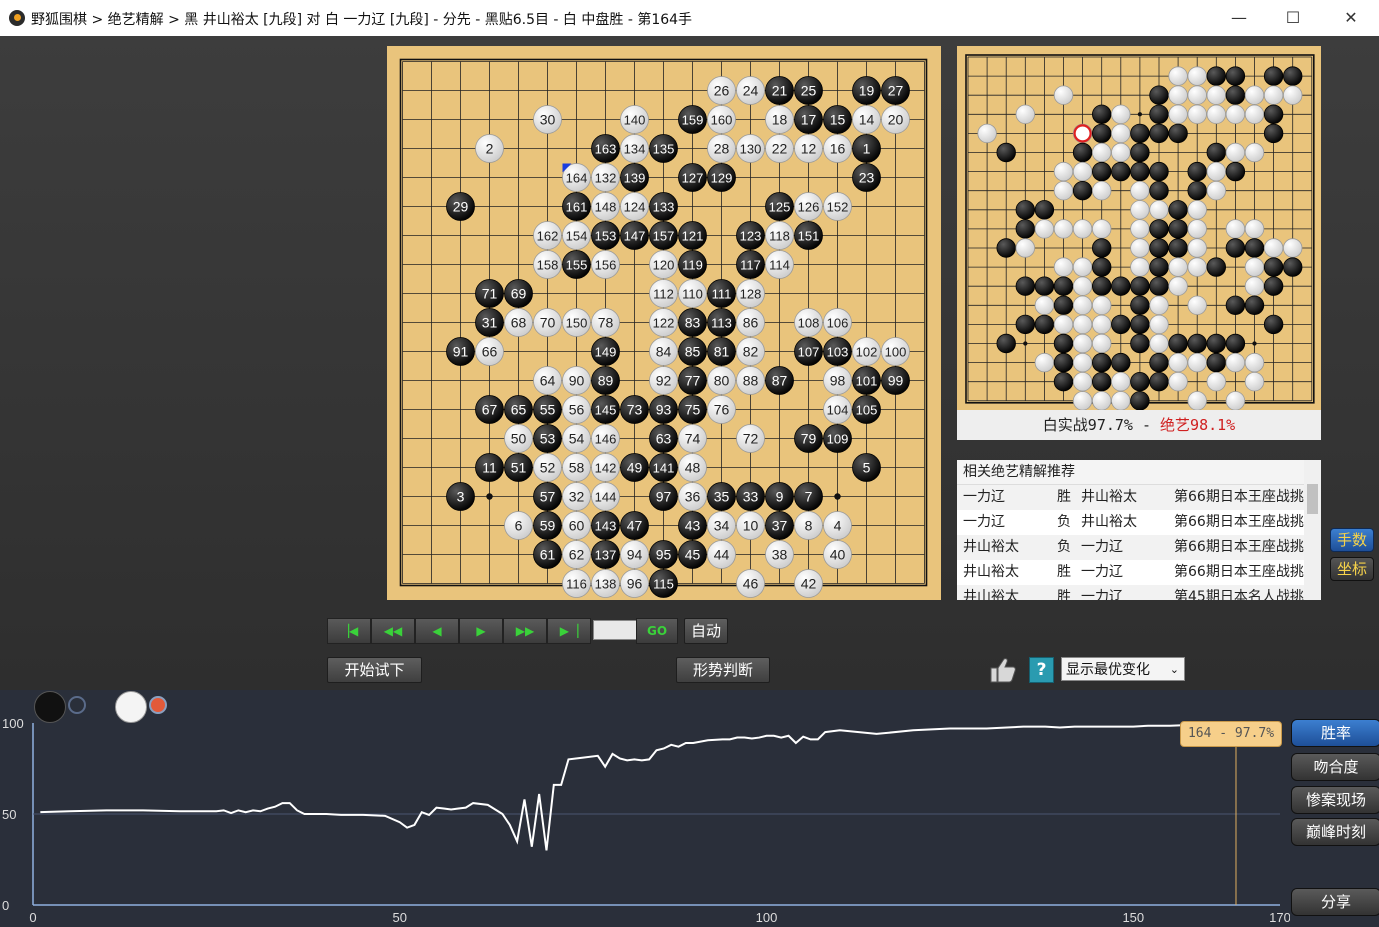 The width and height of the screenshot is (1379, 927). I want to click on related-p2: 井山裕太, so click(1109, 522).